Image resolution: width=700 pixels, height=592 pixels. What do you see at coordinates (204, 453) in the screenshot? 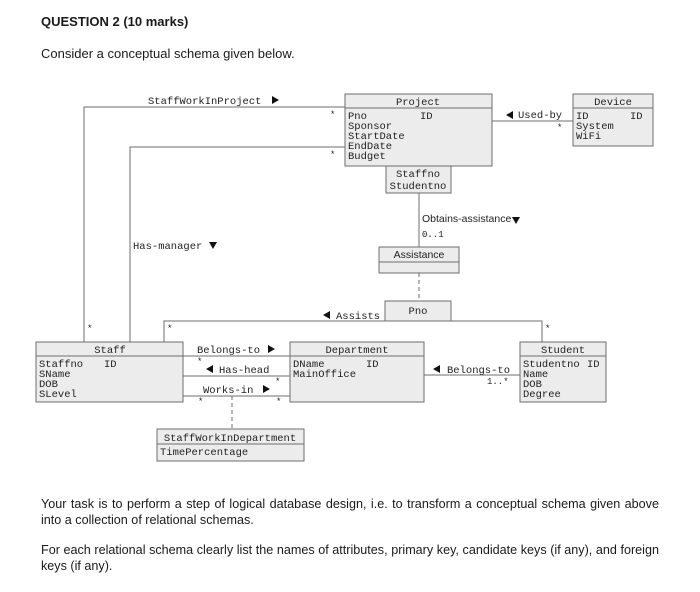
I see `attribute: TimePercentage` at bounding box center [204, 453].